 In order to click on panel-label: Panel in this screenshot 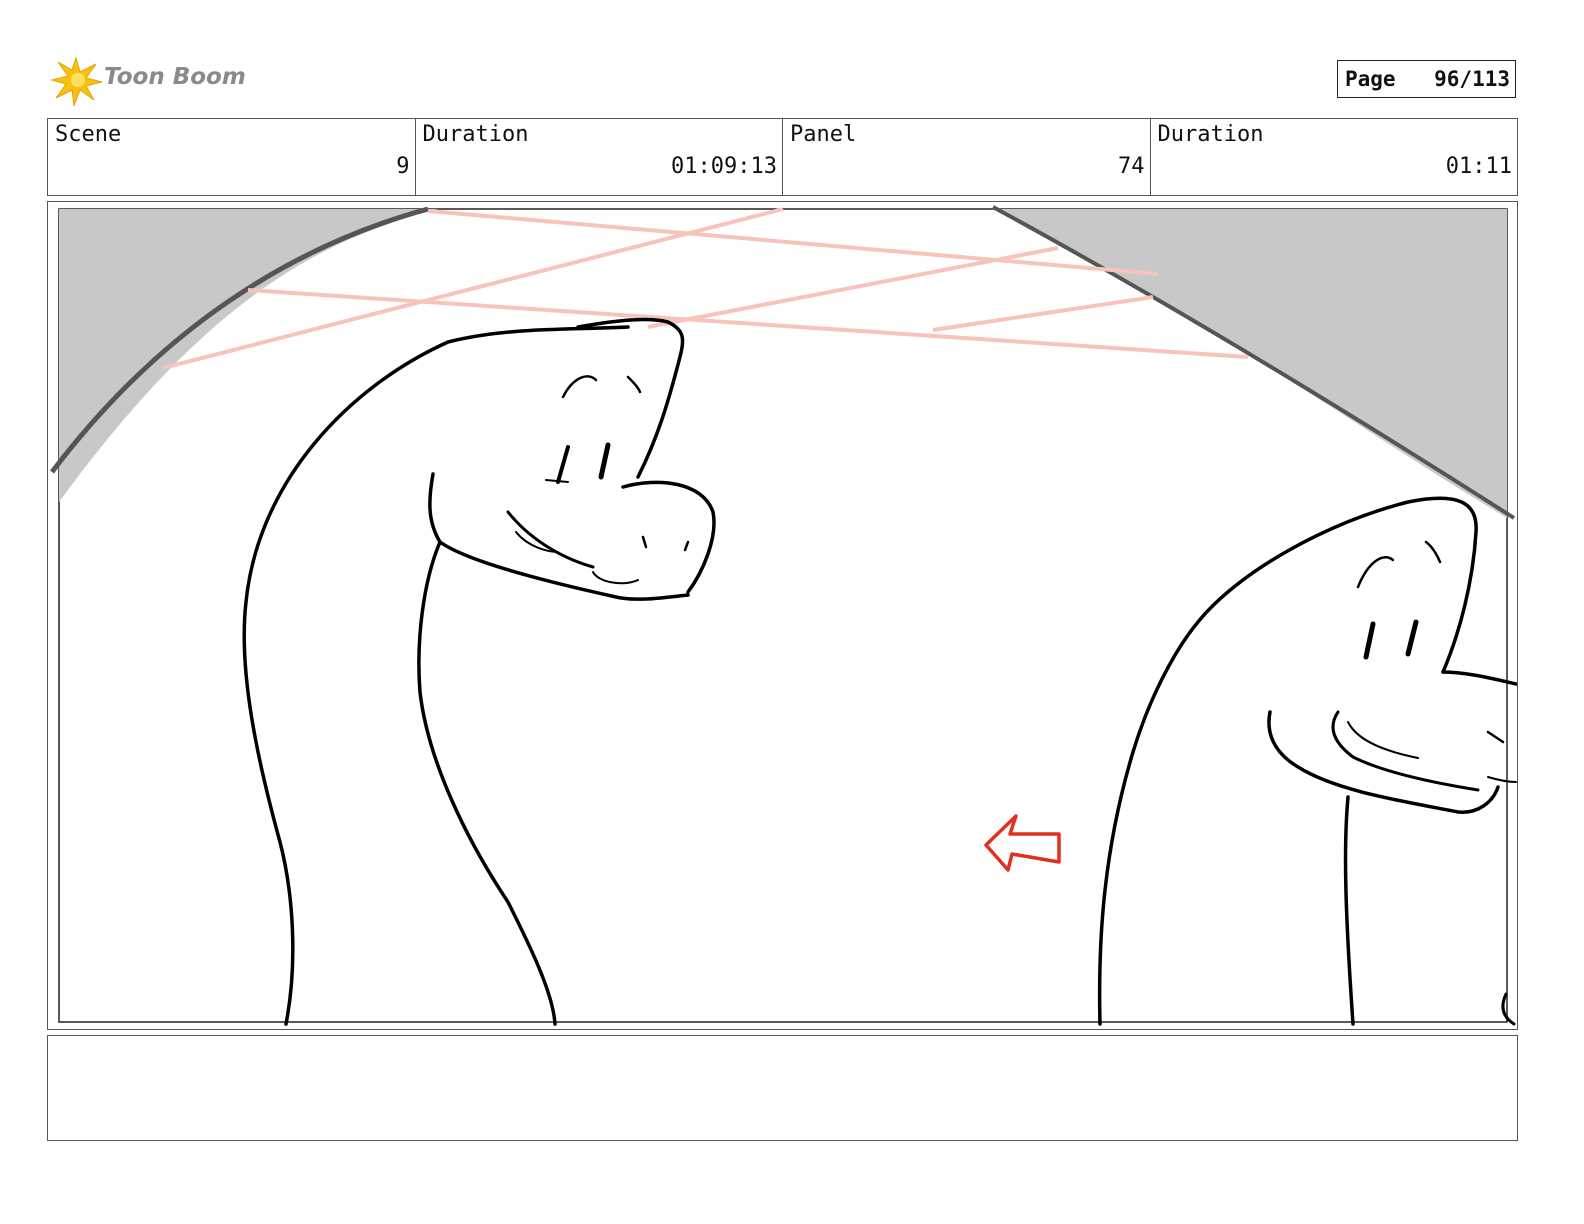, I will do `click(823, 134)`.